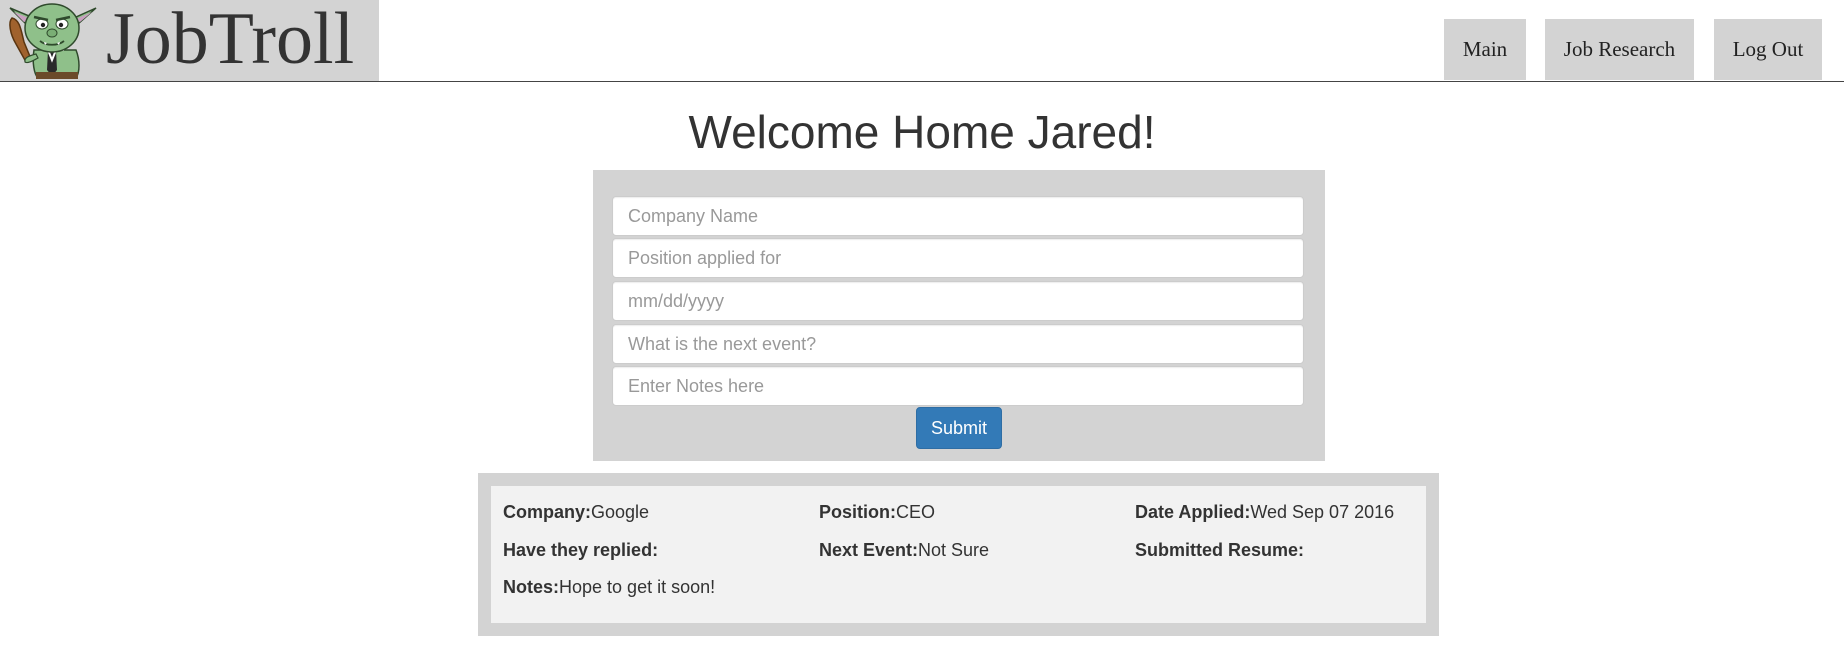 Image resolution: width=1844 pixels, height=666 pixels. Describe the element at coordinates (916, 512) in the screenshot. I see `position-value: CEO` at that location.